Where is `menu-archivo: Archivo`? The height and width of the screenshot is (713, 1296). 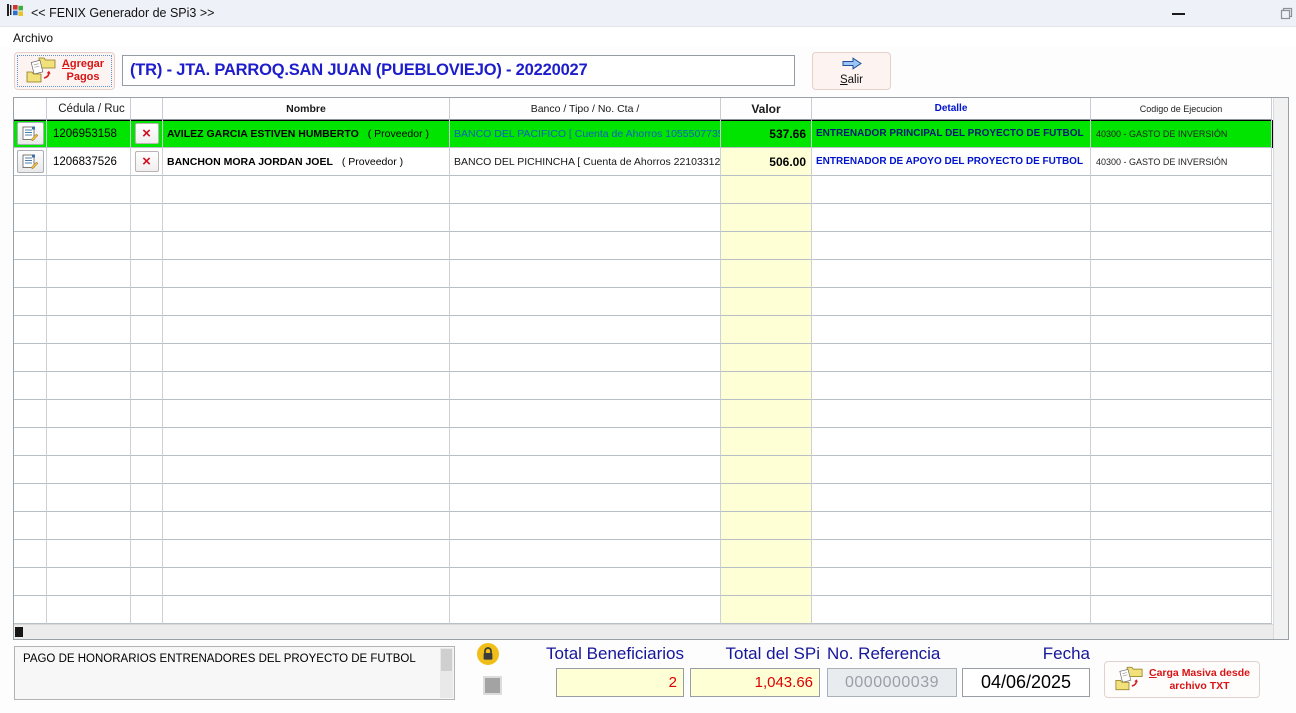
menu-archivo: Archivo is located at coordinates (33, 38).